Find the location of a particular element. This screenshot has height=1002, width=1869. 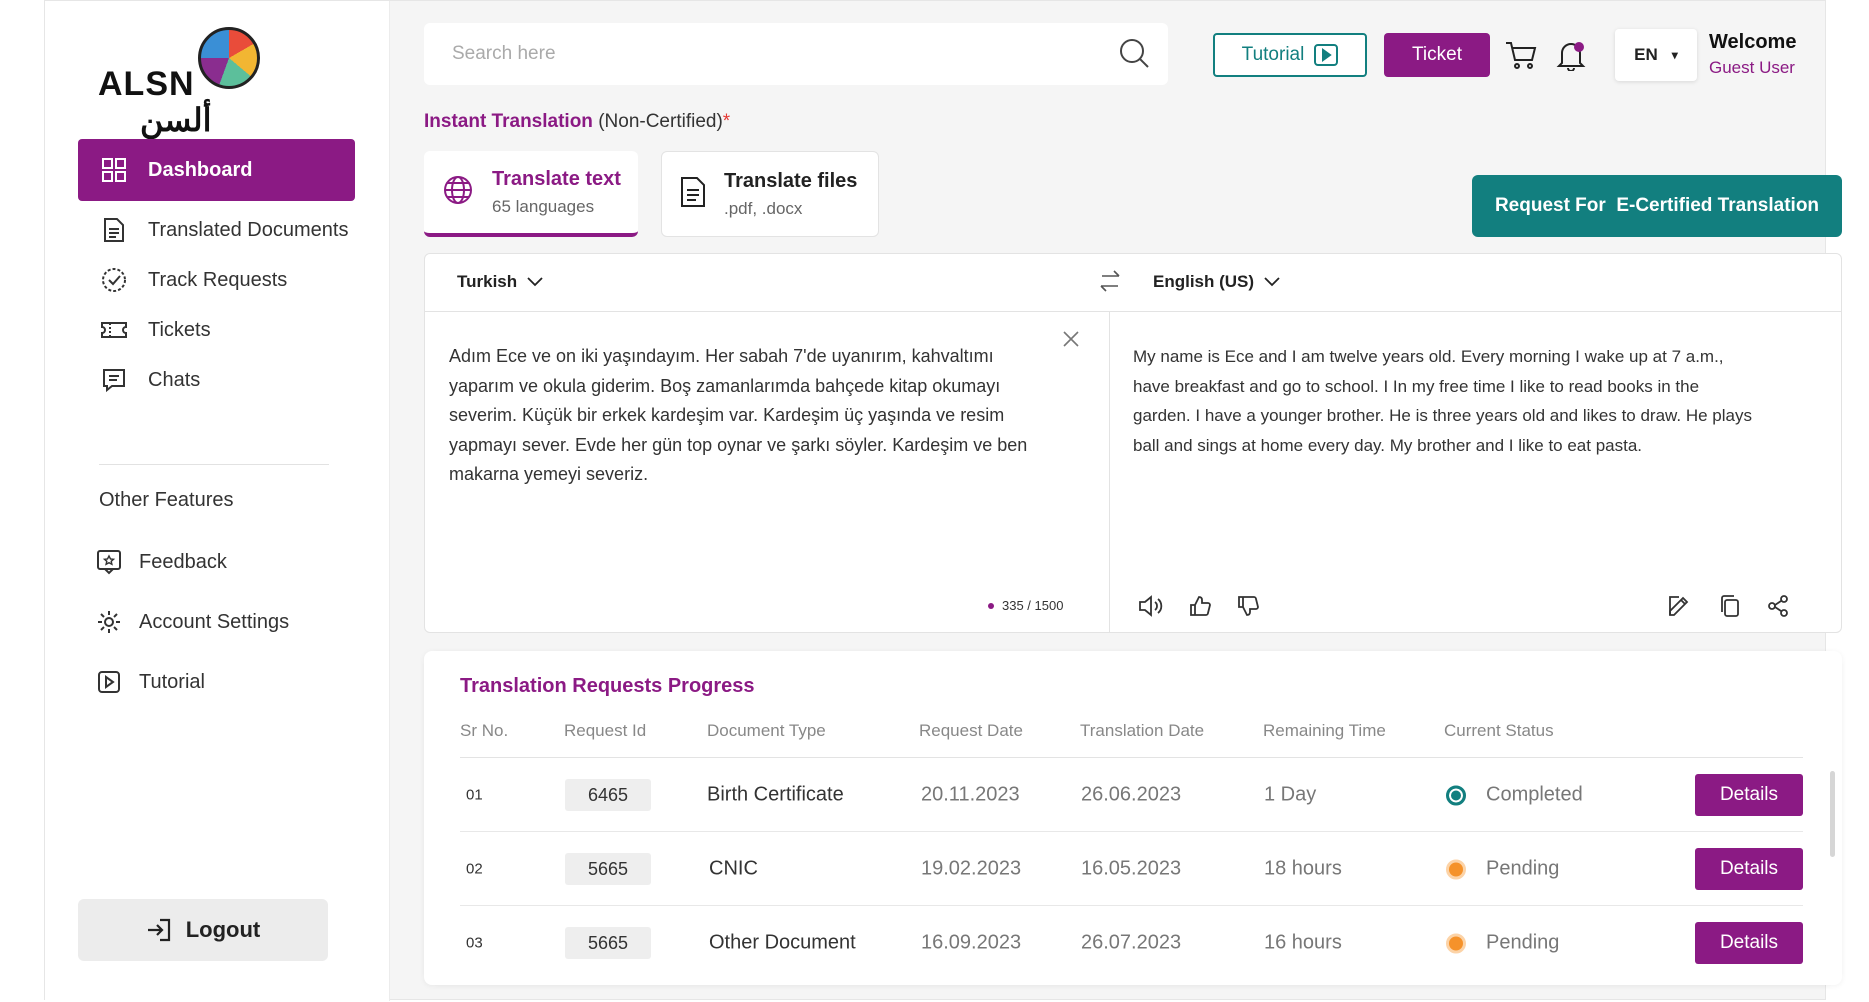

sidebar-item-account-settings: Account Settings is located at coordinates (192, 622).